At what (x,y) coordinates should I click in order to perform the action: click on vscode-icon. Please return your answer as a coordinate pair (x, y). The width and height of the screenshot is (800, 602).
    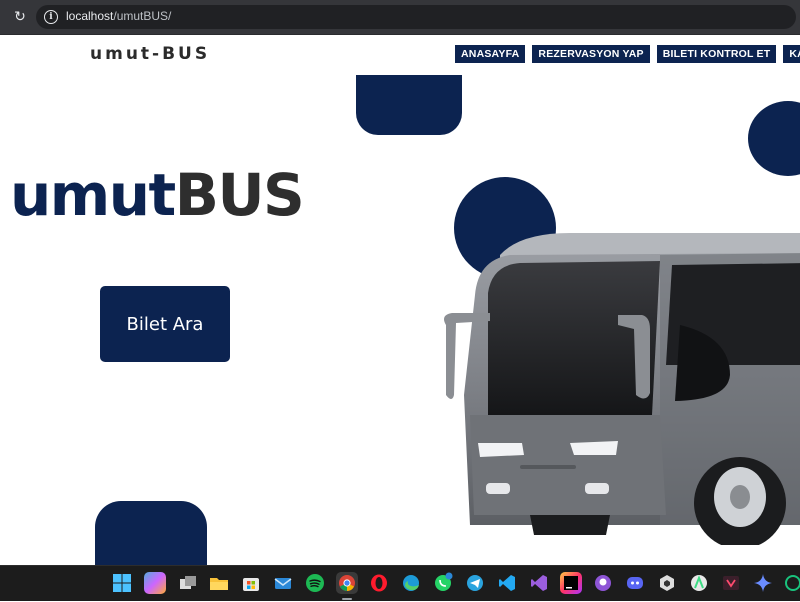
    Looking at the image, I should click on (507, 583).